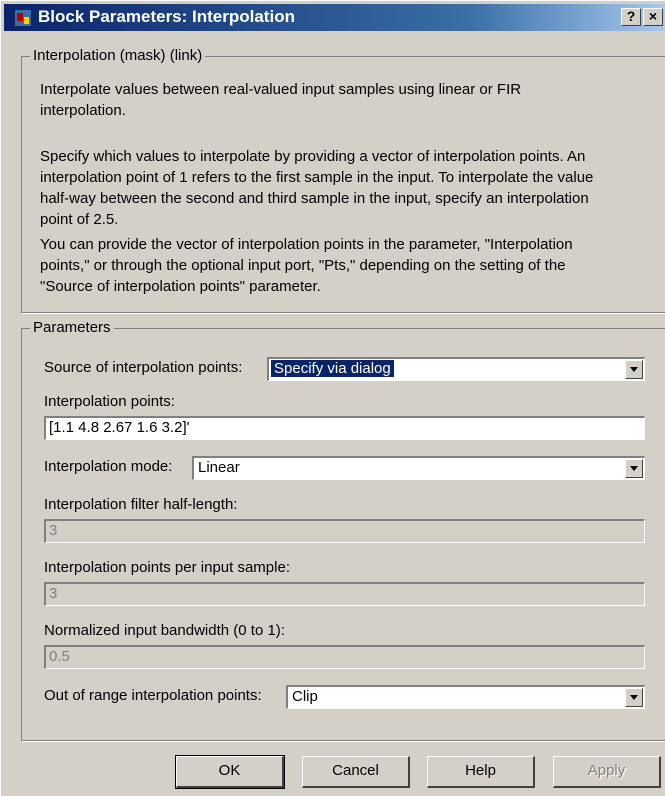  I want to click on window-title: Block Parameters: Interpolation, so click(166, 16).